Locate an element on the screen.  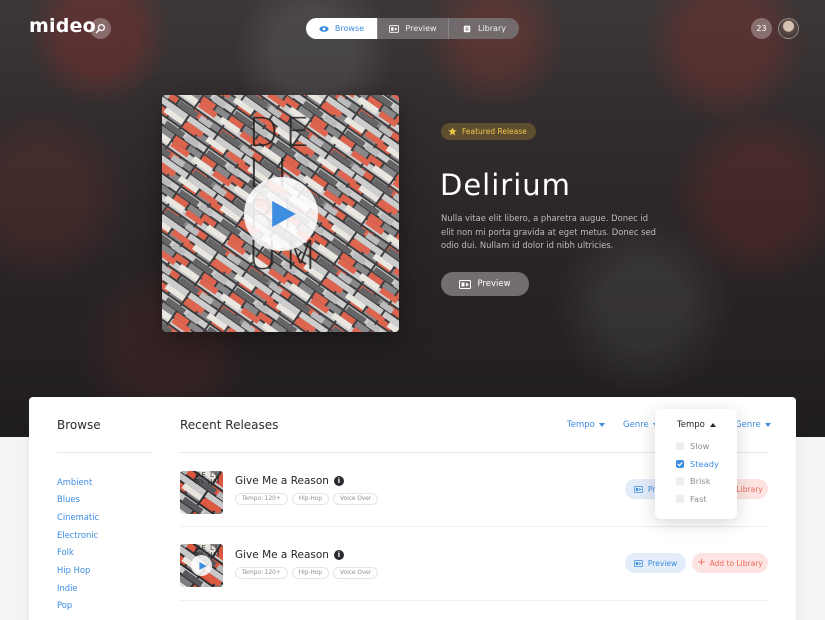
tempo-option-steady: Steady is located at coordinates (697, 464).